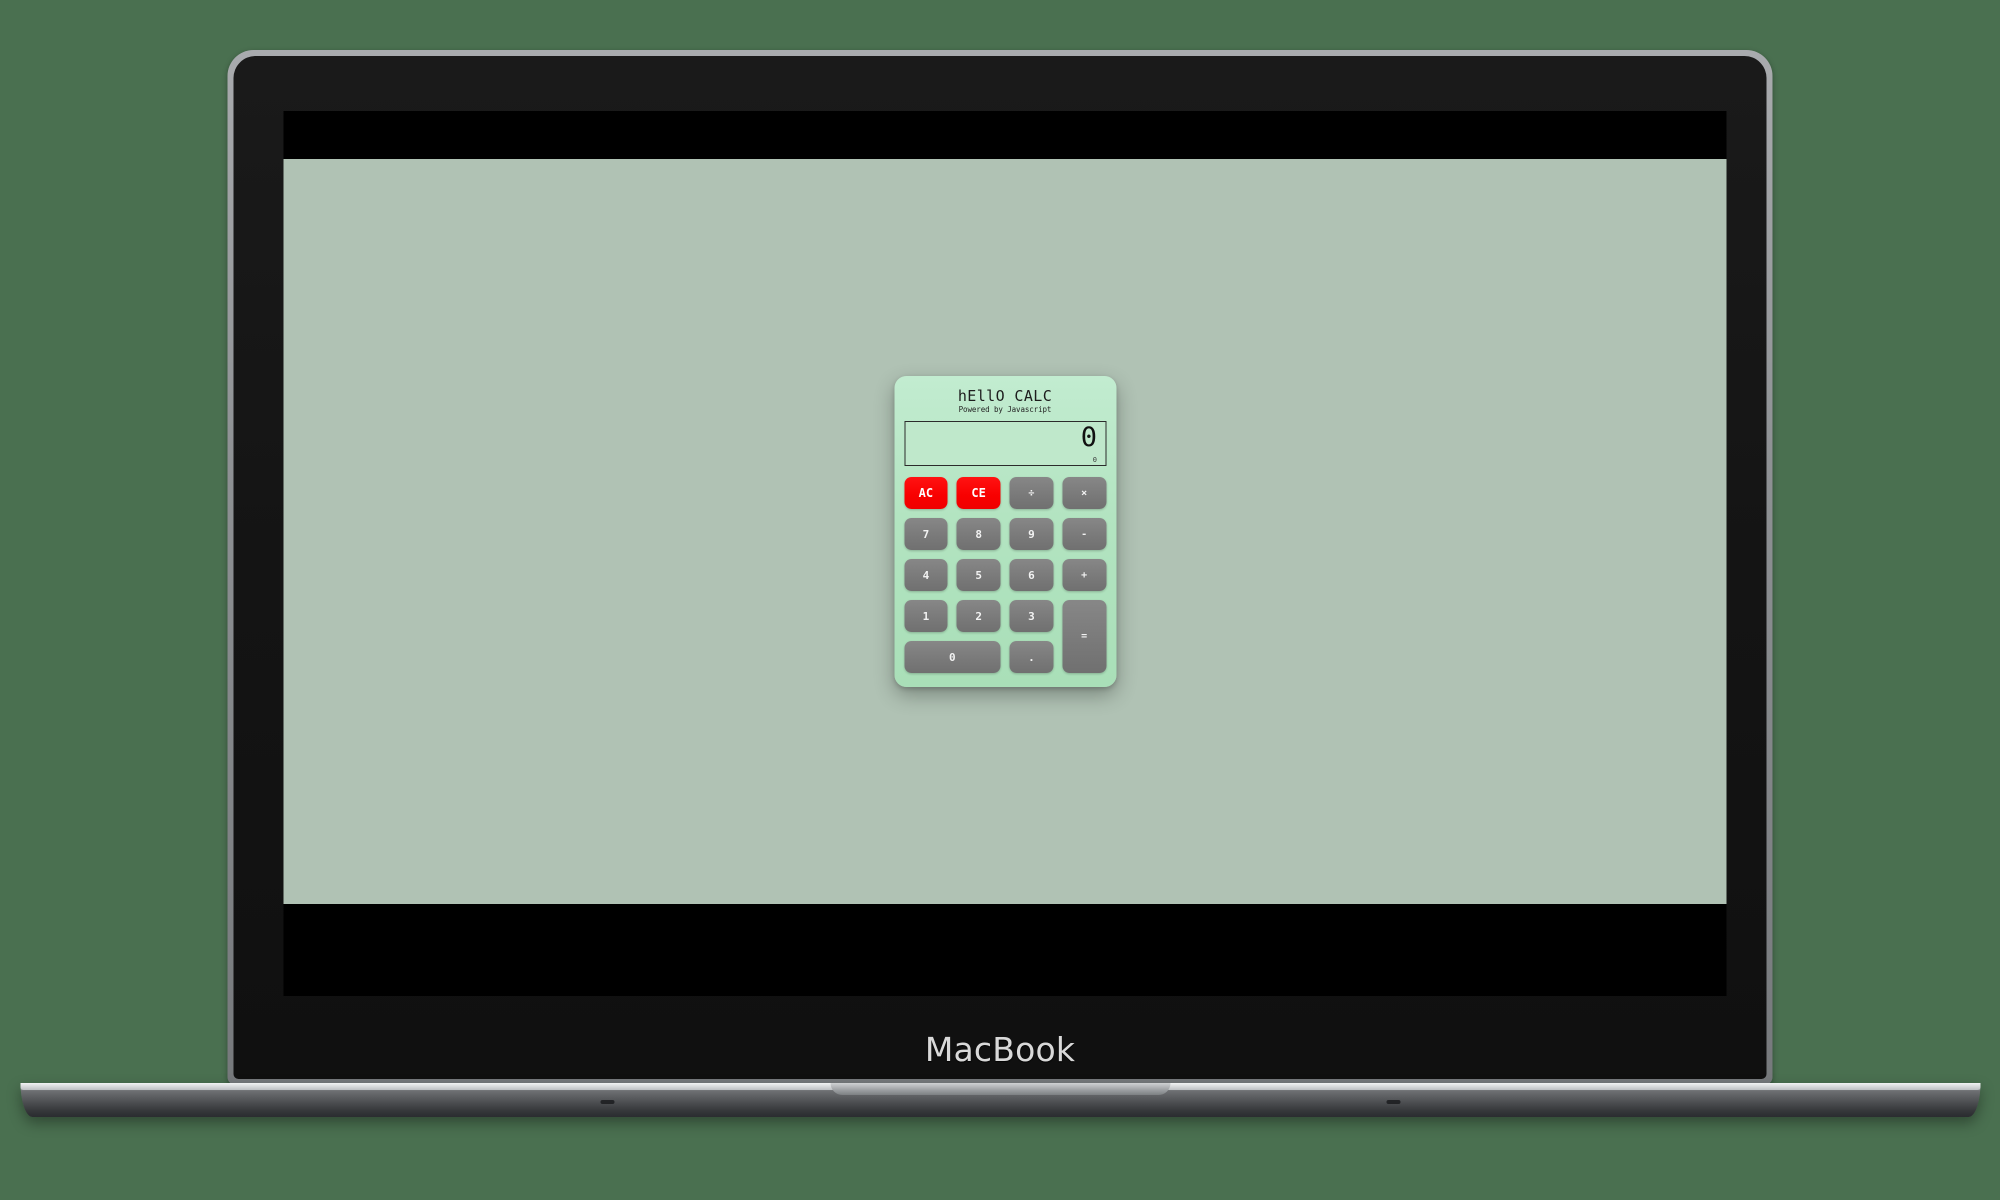 This screenshot has width=2000, height=1200. Describe the element at coordinates (1005, 575) in the screenshot. I see `keypad: AC CE ÷ × 7 8 9- 4 5 6 +1 2 3 = 0.` at that location.